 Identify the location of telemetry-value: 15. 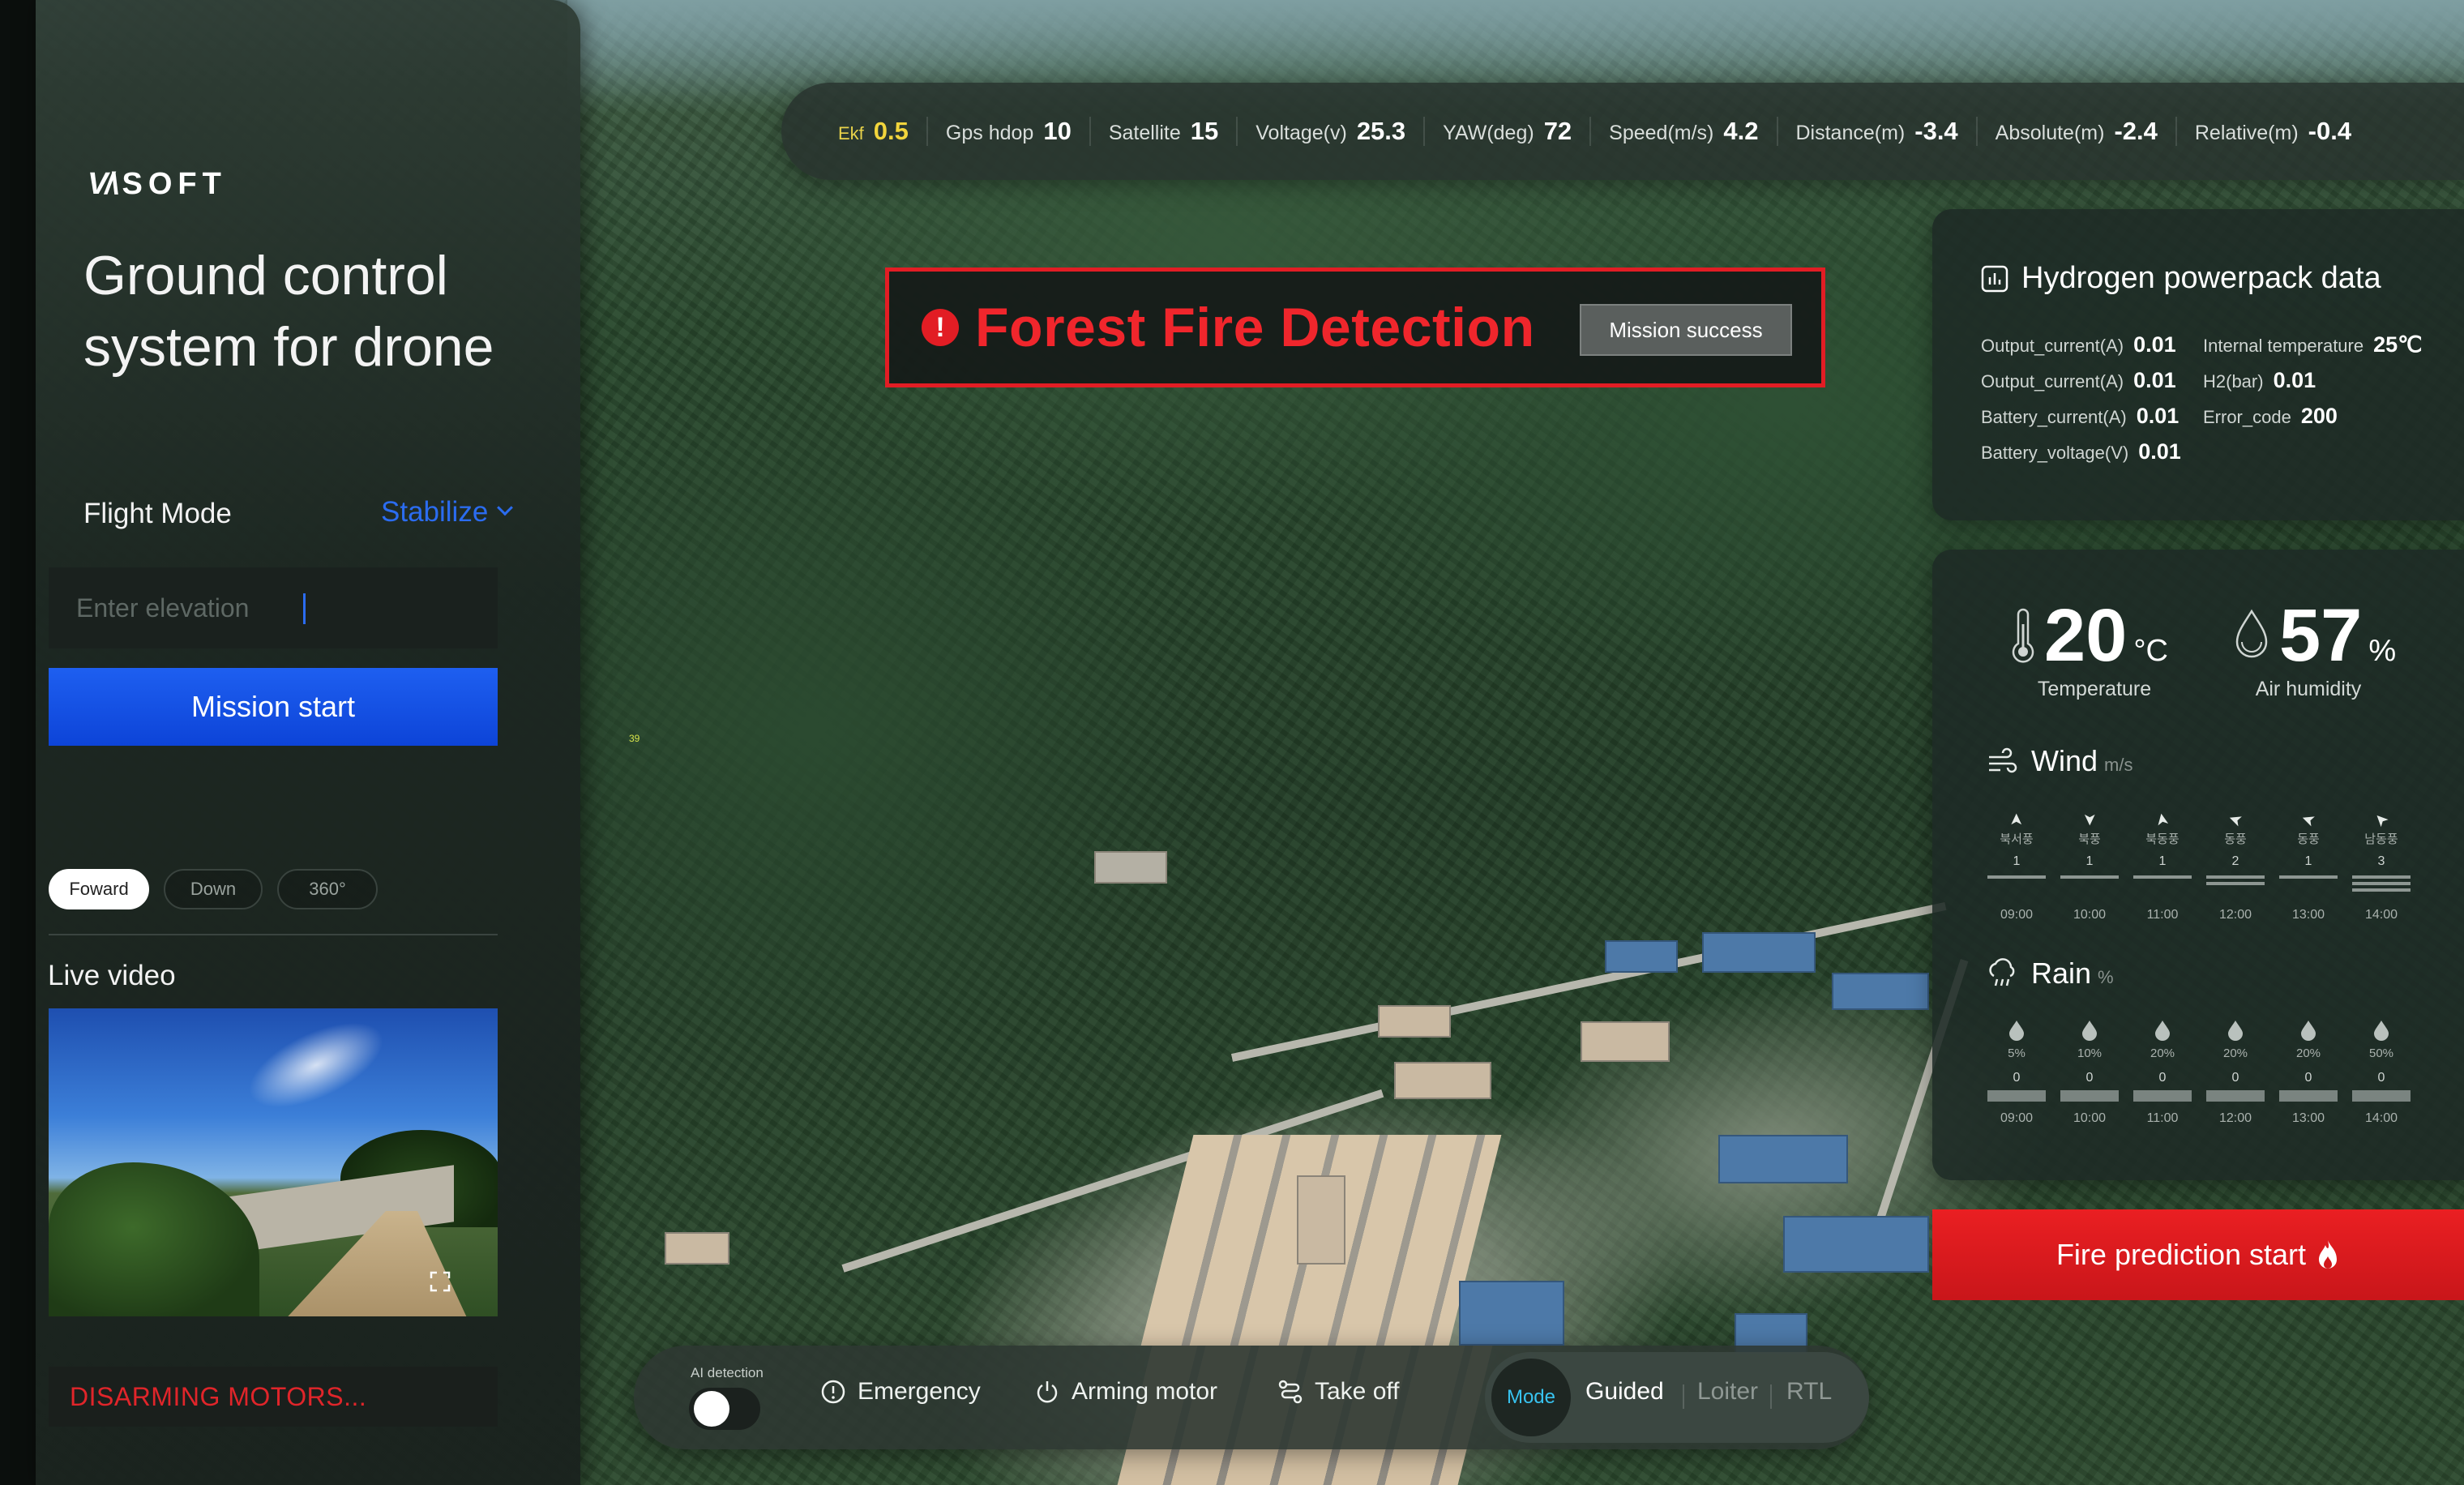
(1204, 131).